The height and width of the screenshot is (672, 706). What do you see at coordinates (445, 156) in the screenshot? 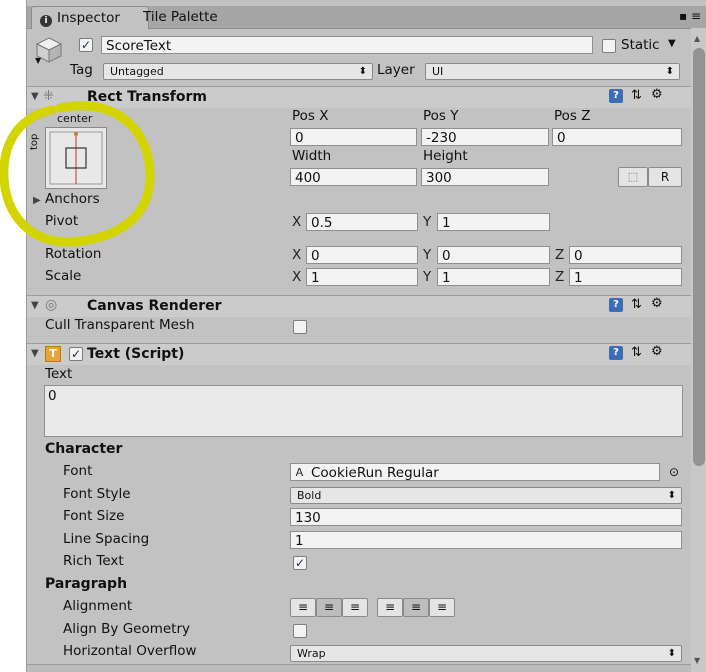
I see `height-label: Height` at bounding box center [445, 156].